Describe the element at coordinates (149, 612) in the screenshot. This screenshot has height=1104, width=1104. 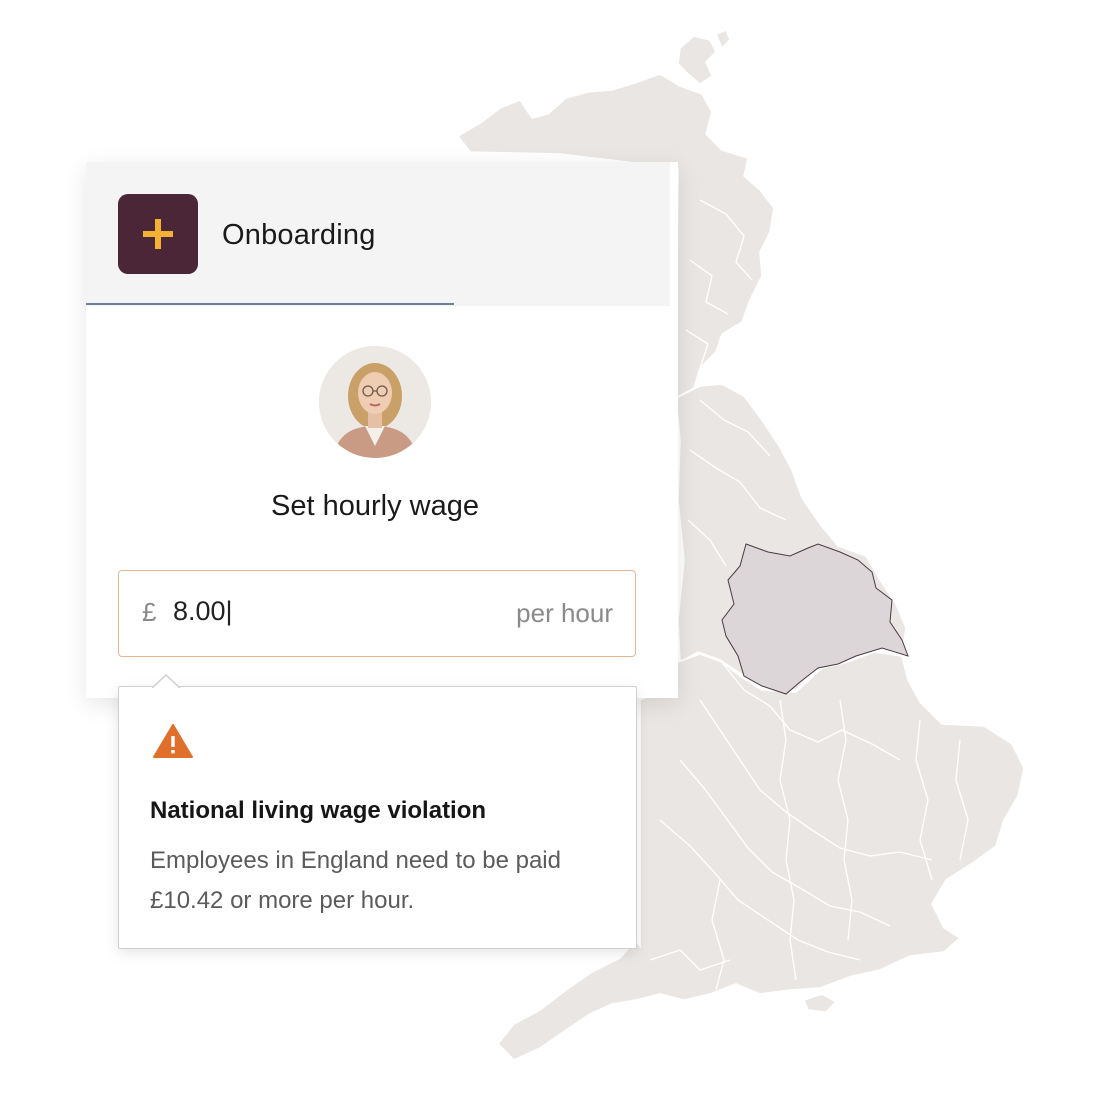
I see `currency-symbol: £` at that location.